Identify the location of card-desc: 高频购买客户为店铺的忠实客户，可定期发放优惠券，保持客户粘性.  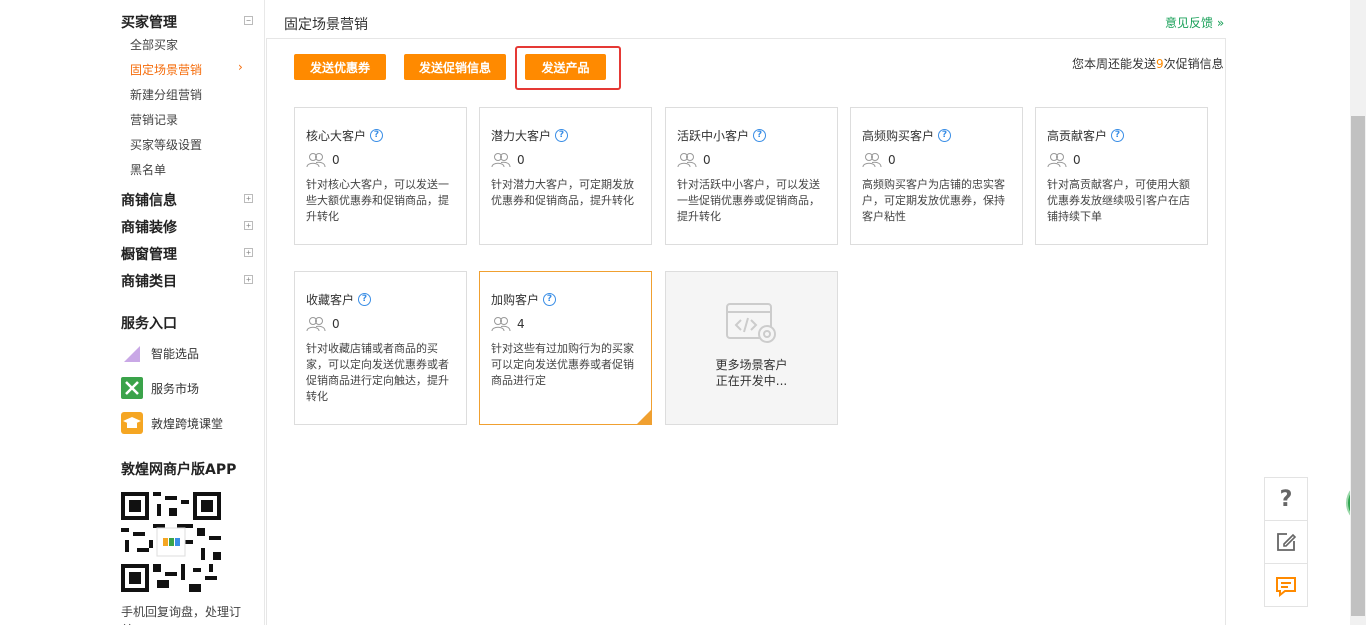
(933, 200).